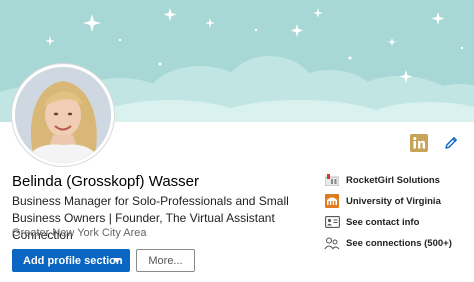  What do you see at coordinates (451, 145) in the screenshot?
I see `pencil-icon` at bounding box center [451, 145].